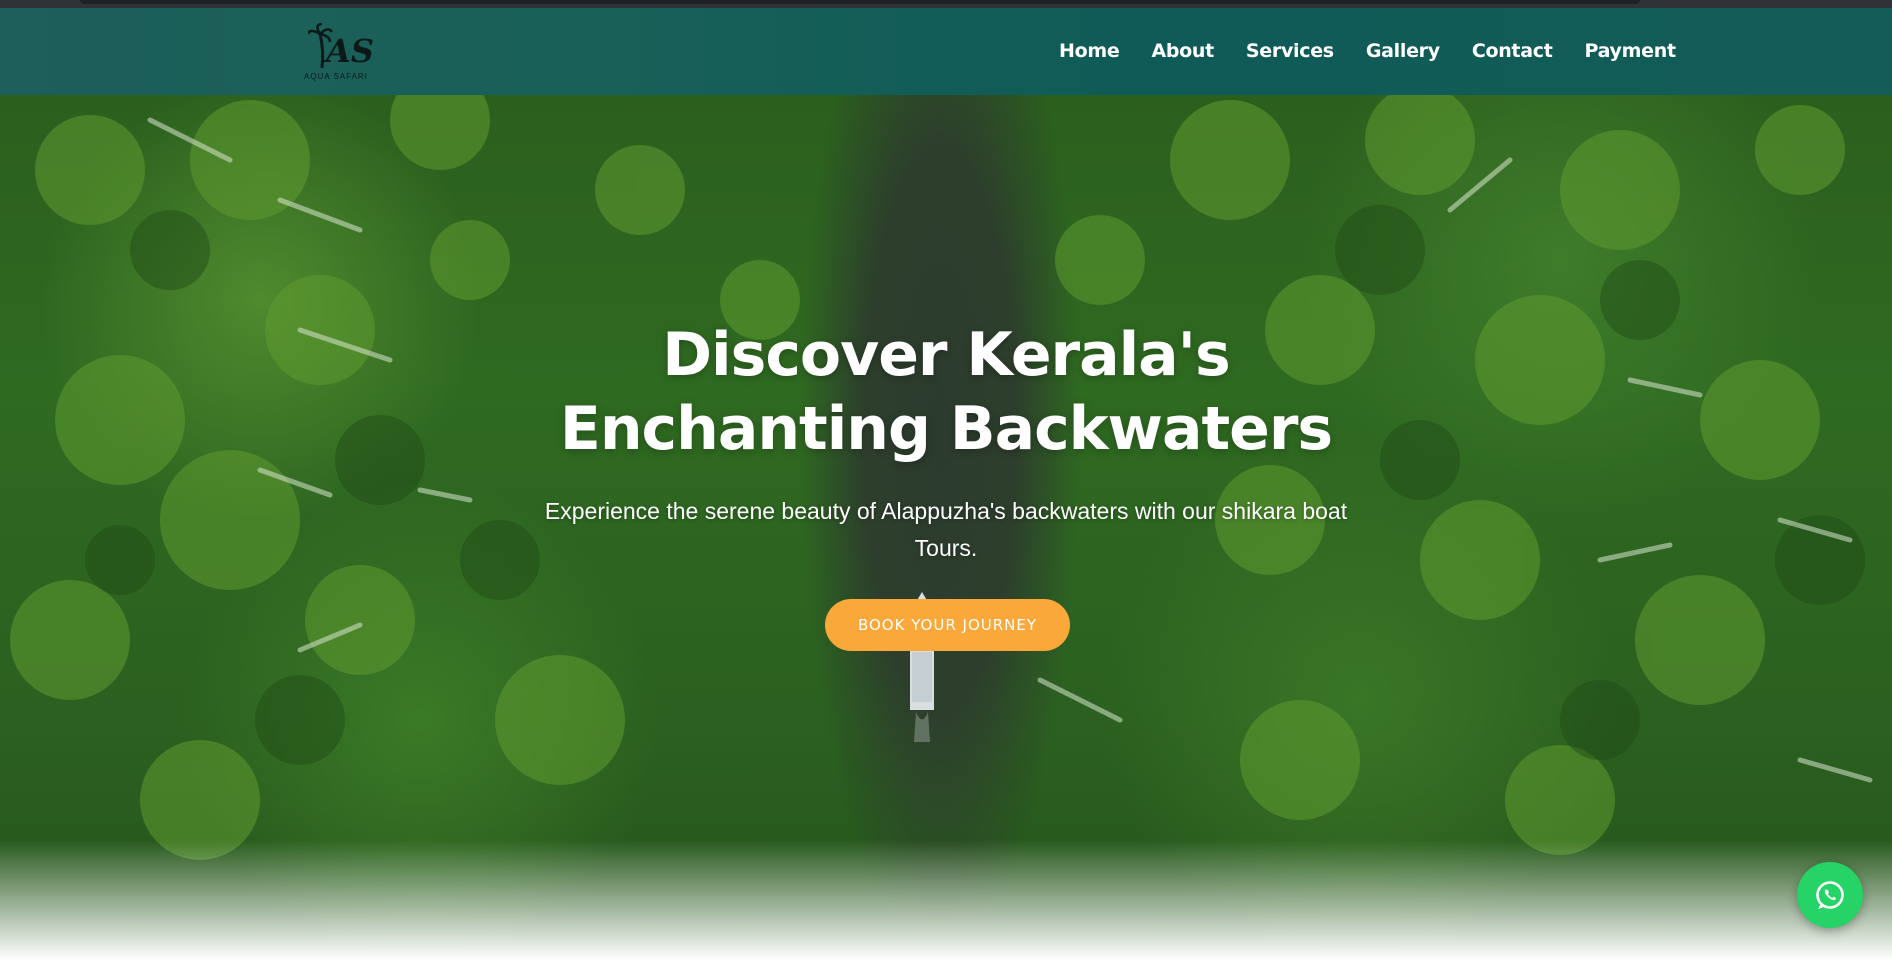  I want to click on logo-text: AS, so click(350, 51).